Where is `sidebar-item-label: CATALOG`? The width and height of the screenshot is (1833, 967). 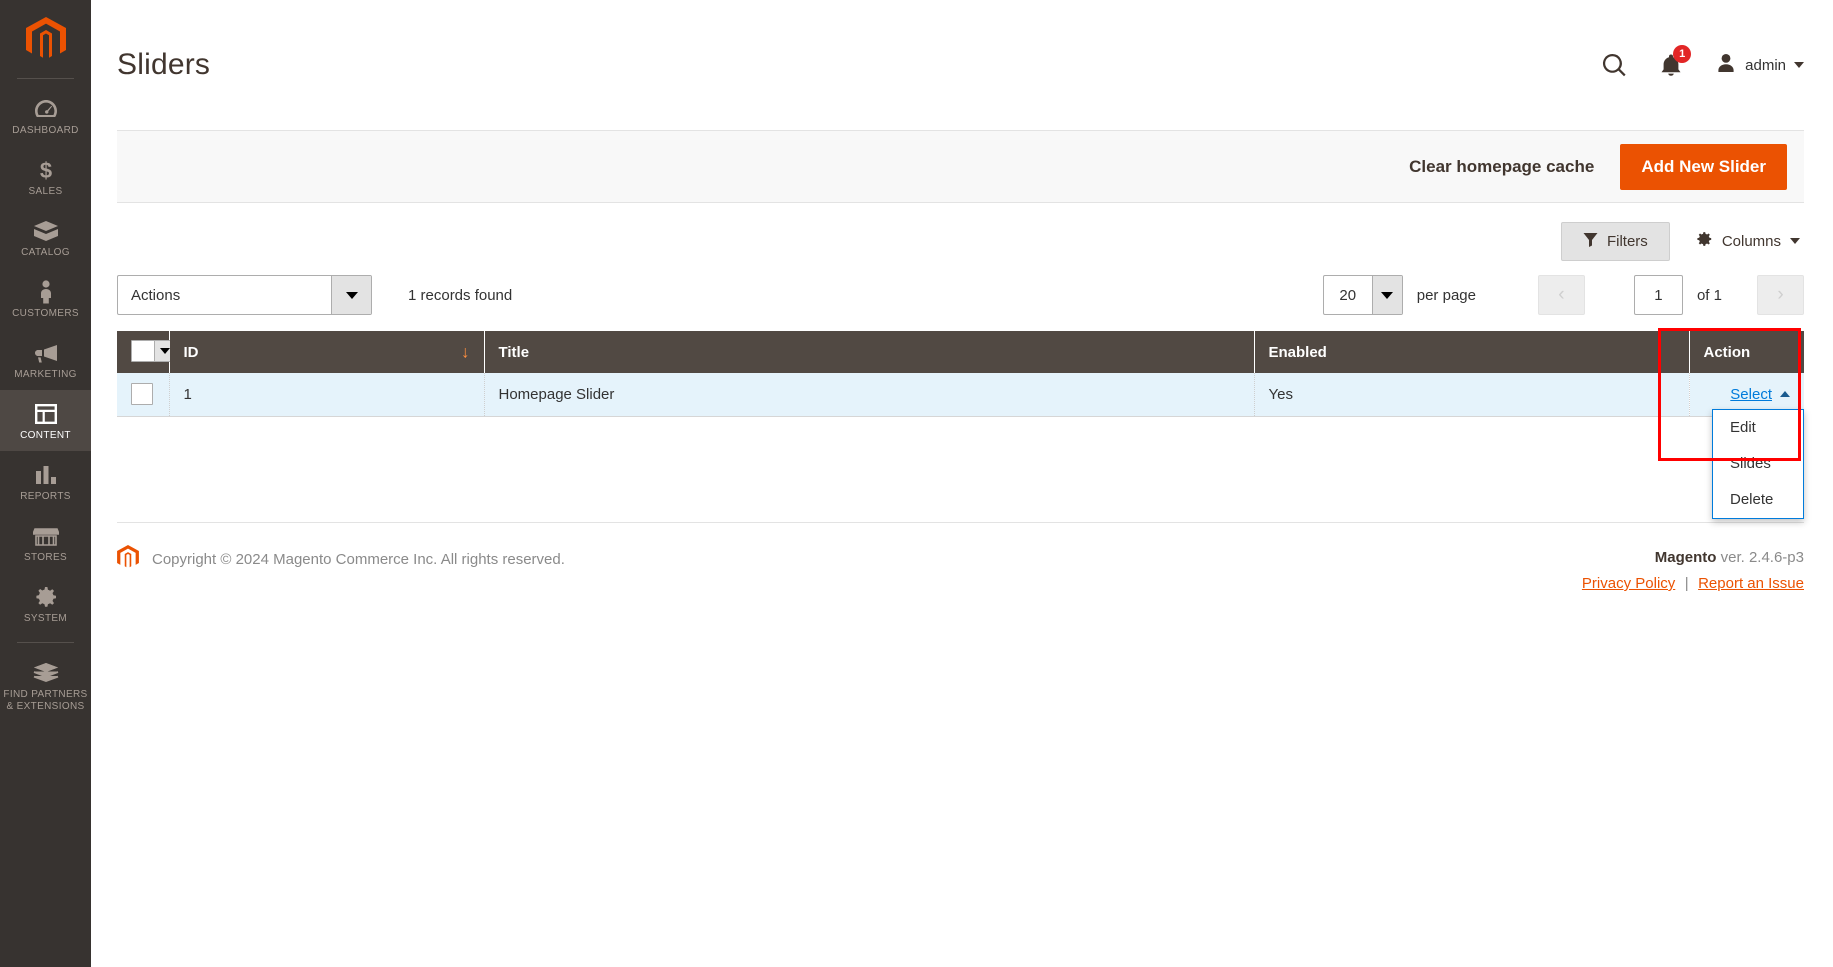
sidebar-item-label: CATALOG is located at coordinates (45, 252).